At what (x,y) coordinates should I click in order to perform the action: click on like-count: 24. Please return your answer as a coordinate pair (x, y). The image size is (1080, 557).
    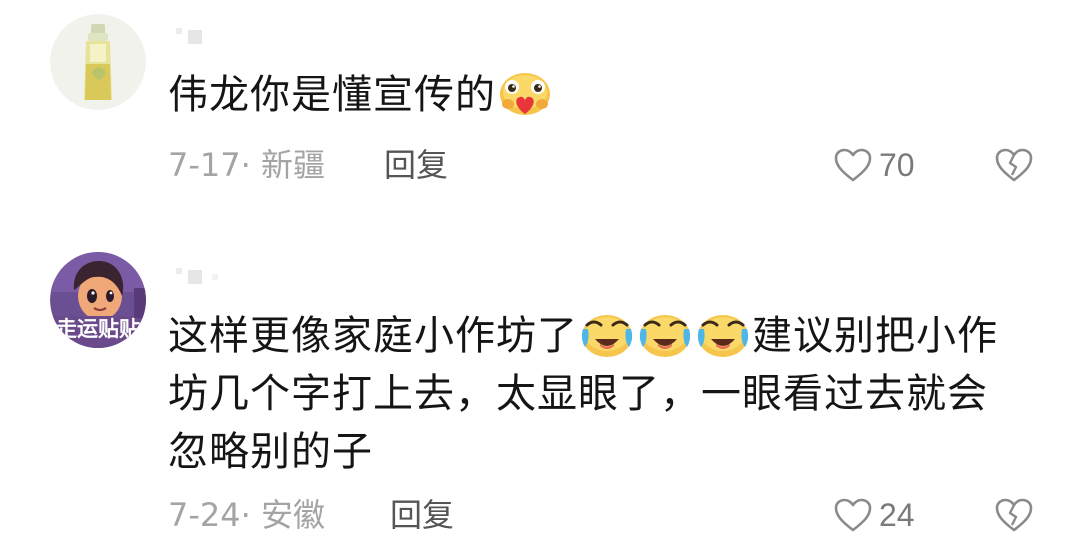
    Looking at the image, I should click on (897, 514).